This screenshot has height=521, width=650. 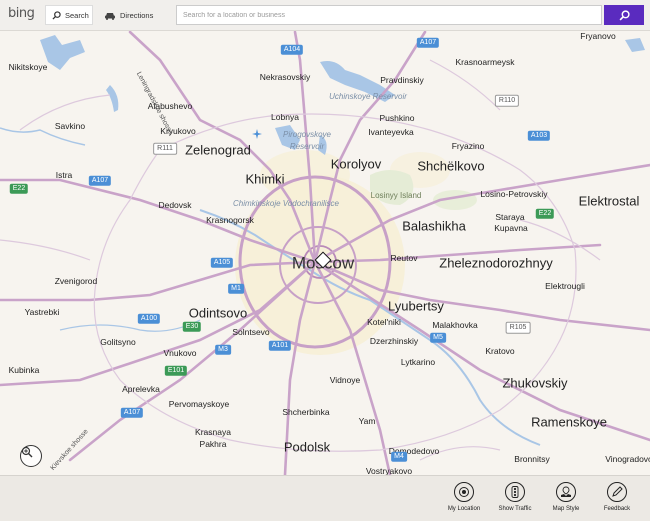 What do you see at coordinates (396, 195) in the screenshot?
I see `park-label-losiny-island: Losinyy Island` at bounding box center [396, 195].